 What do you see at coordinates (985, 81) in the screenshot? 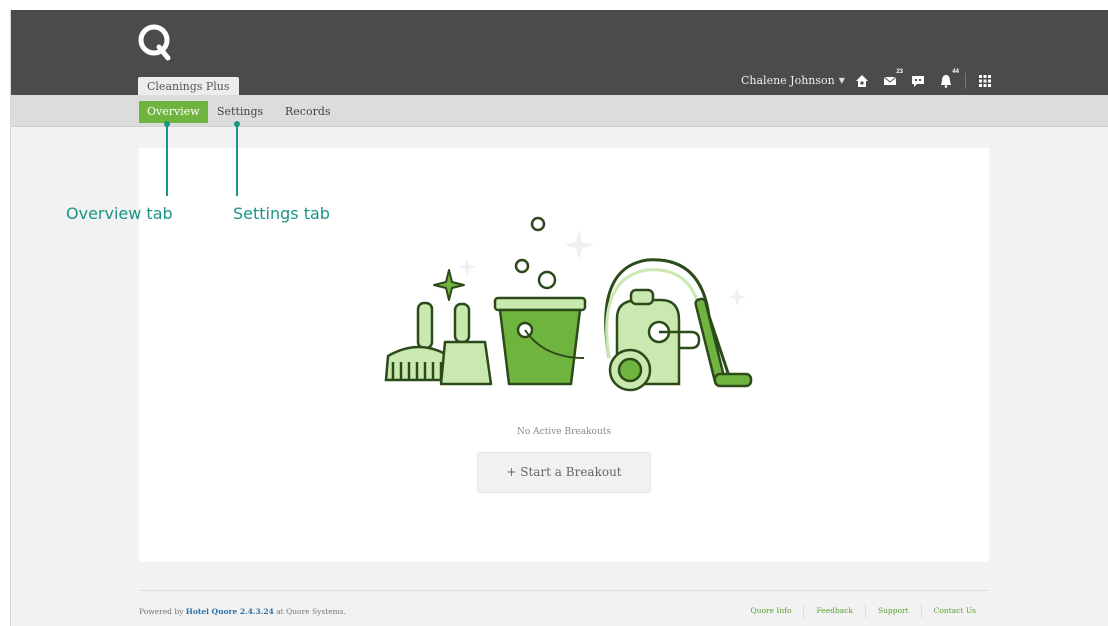
I see `grid-icon` at bounding box center [985, 81].